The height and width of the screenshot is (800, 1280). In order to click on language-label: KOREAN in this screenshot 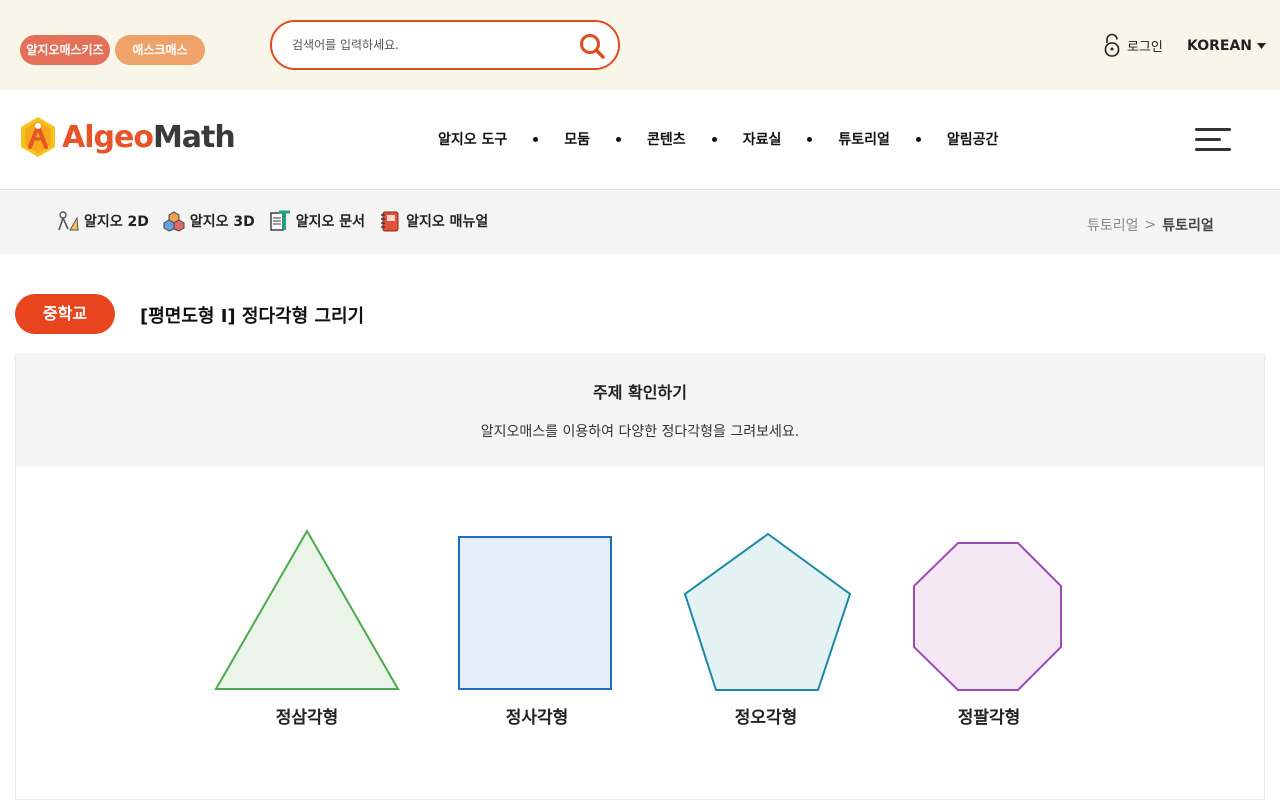, I will do `click(1220, 46)`.